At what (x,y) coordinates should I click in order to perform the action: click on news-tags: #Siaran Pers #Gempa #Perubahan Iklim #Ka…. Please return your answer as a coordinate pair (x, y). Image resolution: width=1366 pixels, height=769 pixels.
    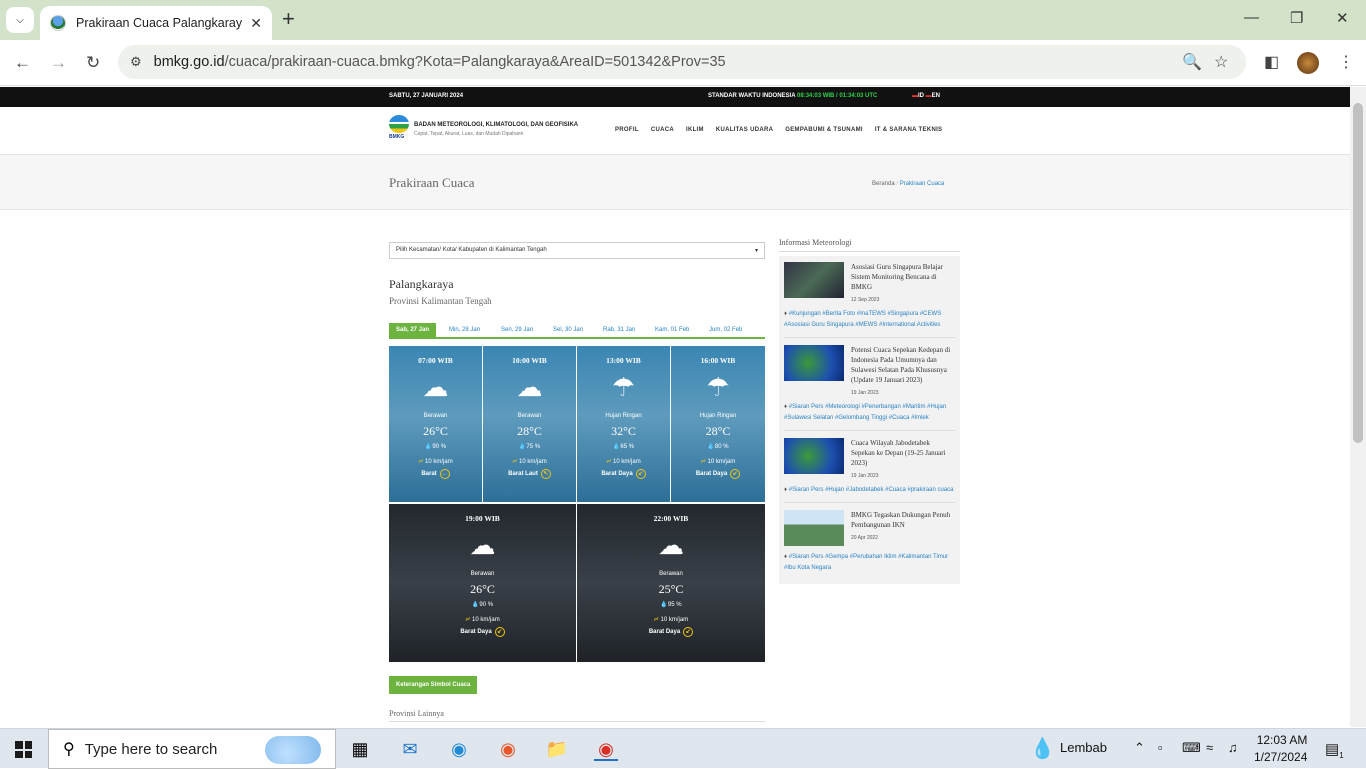
    Looking at the image, I should click on (866, 562).